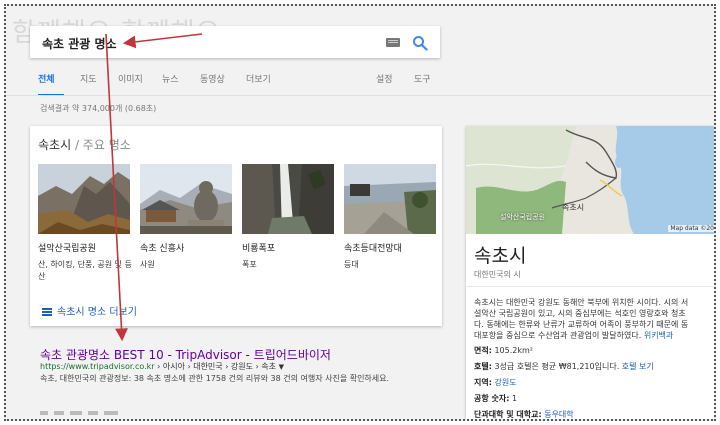 The image size is (720, 425). Describe the element at coordinates (483, 382) in the screenshot. I see `fact-label: 지역:` at that location.